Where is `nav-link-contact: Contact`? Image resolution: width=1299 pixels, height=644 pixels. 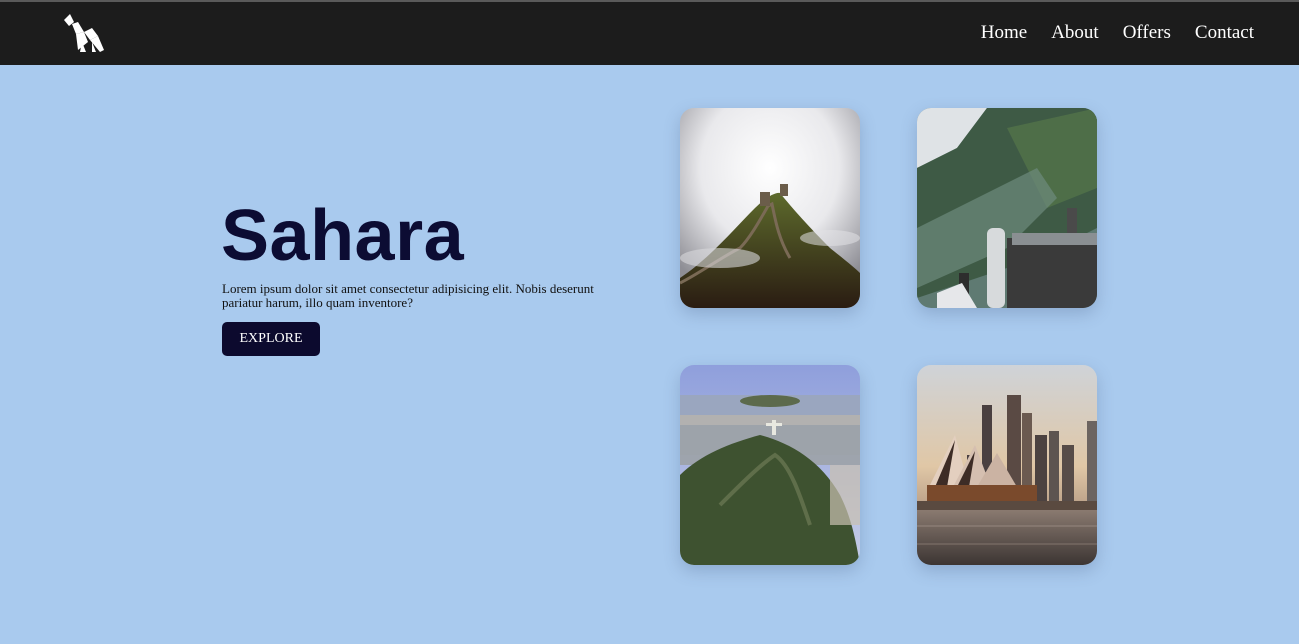 nav-link-contact: Contact is located at coordinates (1224, 33).